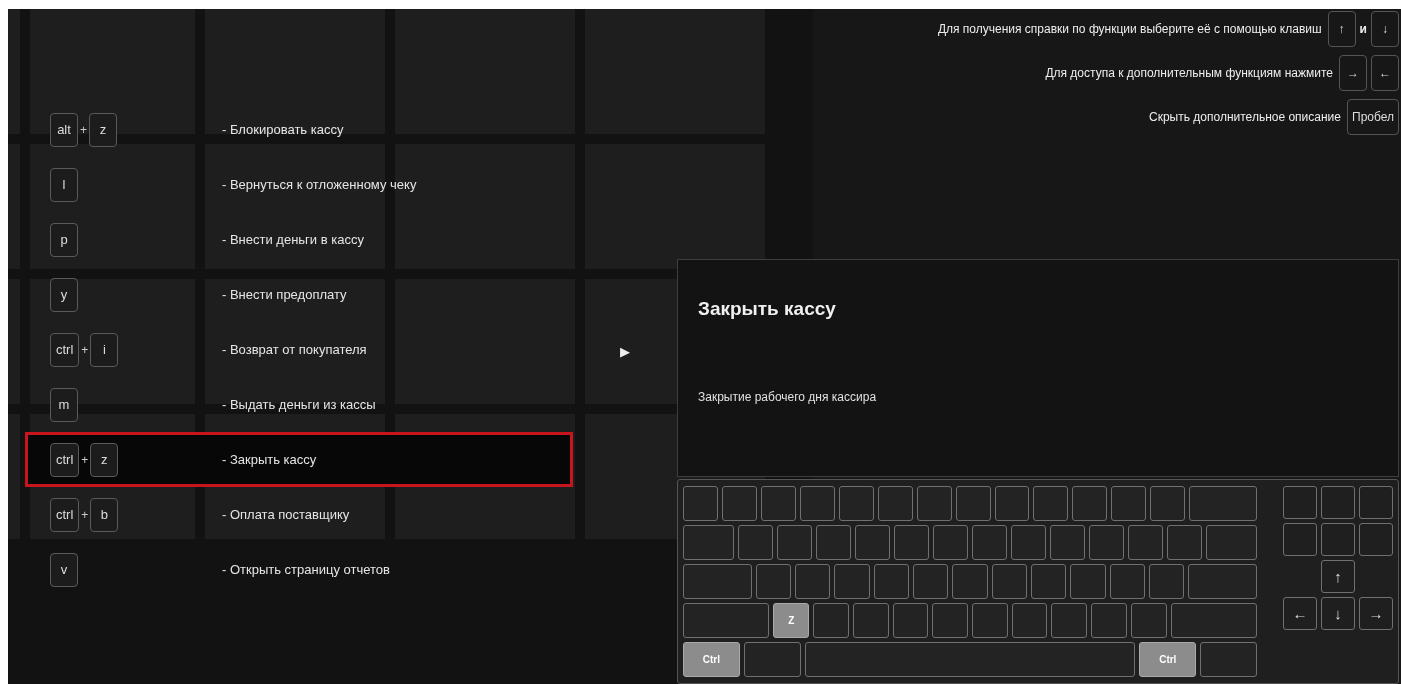  What do you see at coordinates (64, 404) in the screenshot?
I see `key-cap: m` at bounding box center [64, 404].